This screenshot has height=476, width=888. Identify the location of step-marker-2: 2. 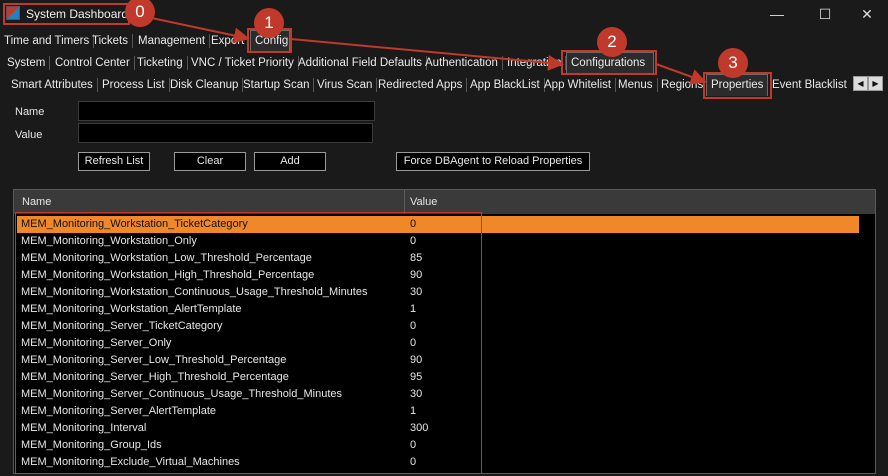
(612, 42).